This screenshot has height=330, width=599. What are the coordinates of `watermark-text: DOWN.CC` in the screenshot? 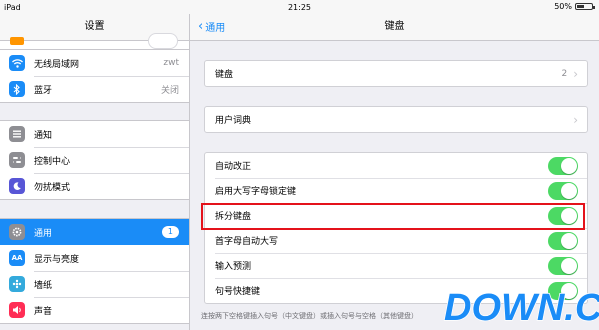 It's located at (521, 308).